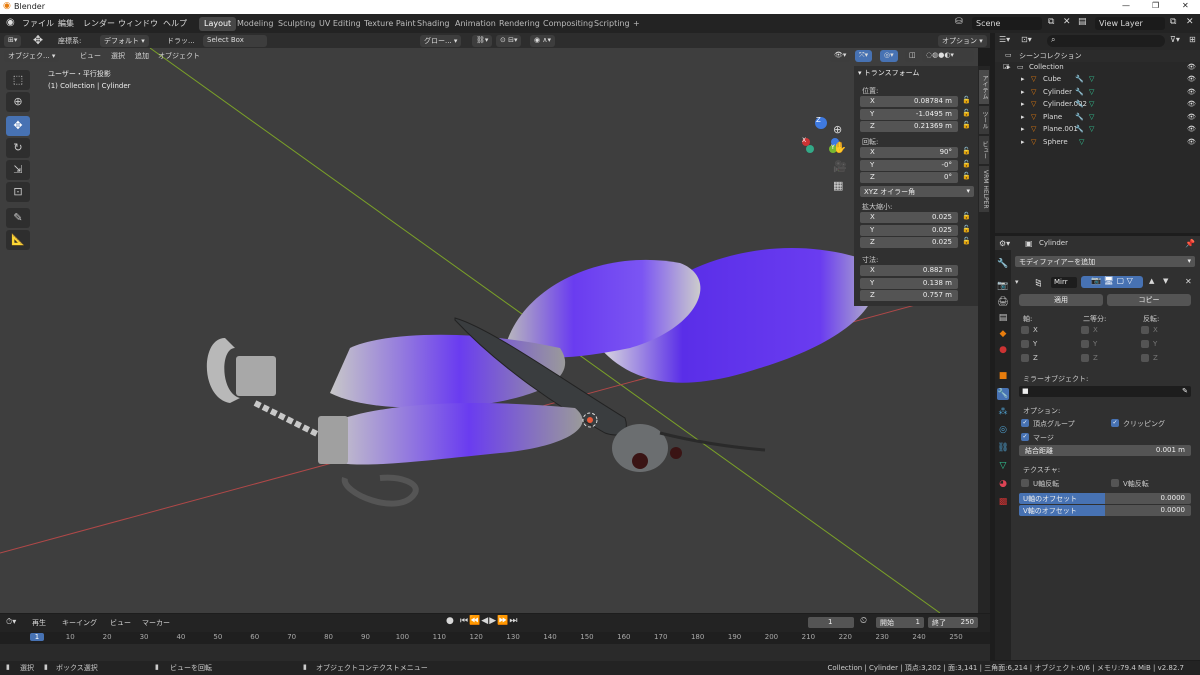 The height and width of the screenshot is (675, 1200). What do you see at coordinates (1026, 39) in the screenshot?
I see `display-mode-icon: ⊡▾` at bounding box center [1026, 39].